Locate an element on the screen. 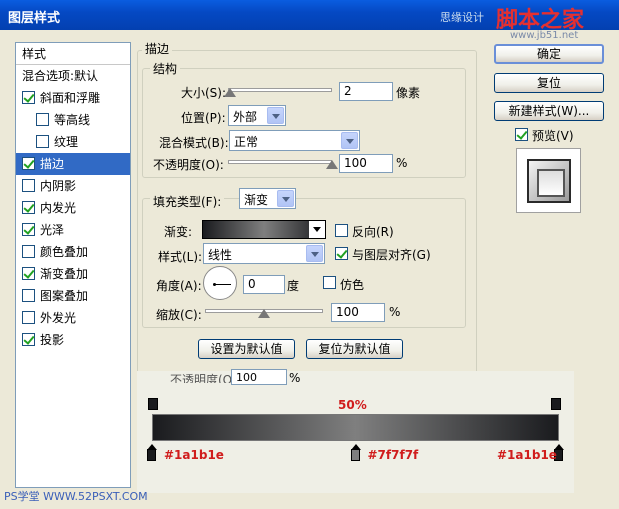 Image resolution: width=619 pixels, height=509 pixels. reset-button: 复位 is located at coordinates (549, 83).